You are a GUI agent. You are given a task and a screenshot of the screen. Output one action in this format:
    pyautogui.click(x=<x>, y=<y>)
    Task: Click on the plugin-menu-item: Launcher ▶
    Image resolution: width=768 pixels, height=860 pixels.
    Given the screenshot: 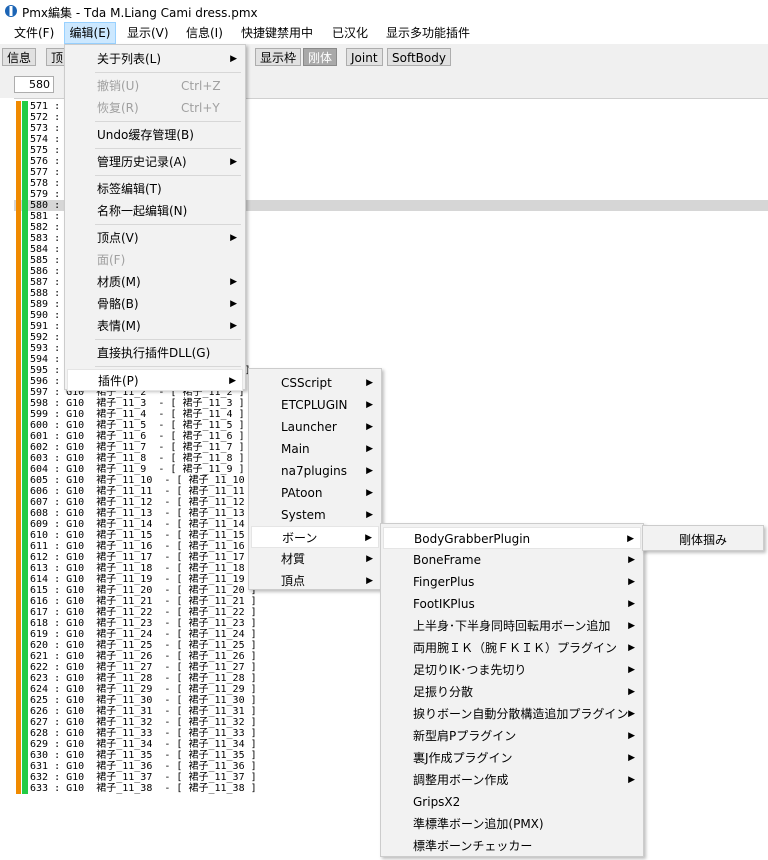 What is the action you would take?
    pyautogui.click(x=315, y=427)
    